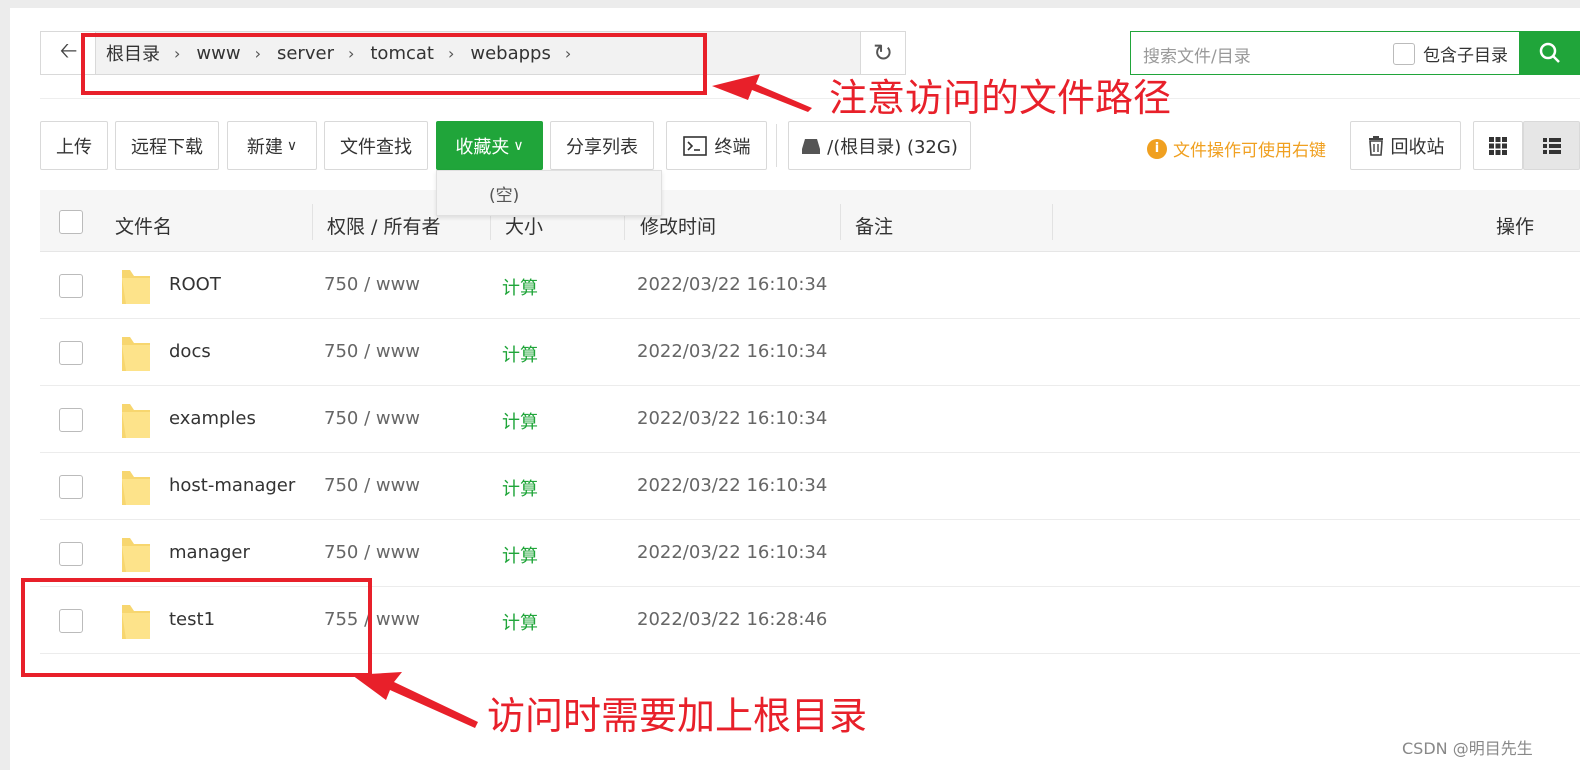 This screenshot has height=770, width=1580. What do you see at coordinates (232, 485) in the screenshot?
I see `file-name: host-manager` at bounding box center [232, 485].